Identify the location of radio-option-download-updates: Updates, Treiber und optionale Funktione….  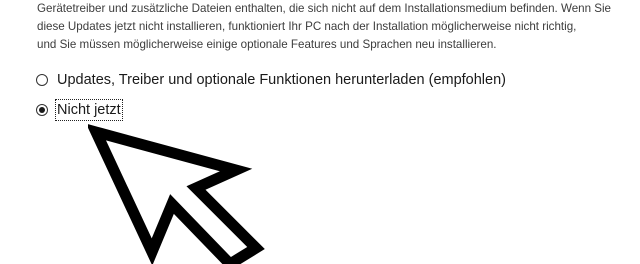
(271, 80).